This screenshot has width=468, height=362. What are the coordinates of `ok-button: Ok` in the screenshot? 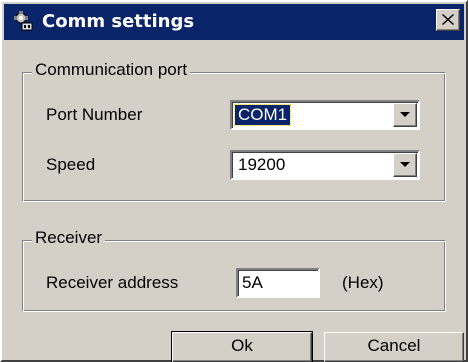 It's located at (242, 346).